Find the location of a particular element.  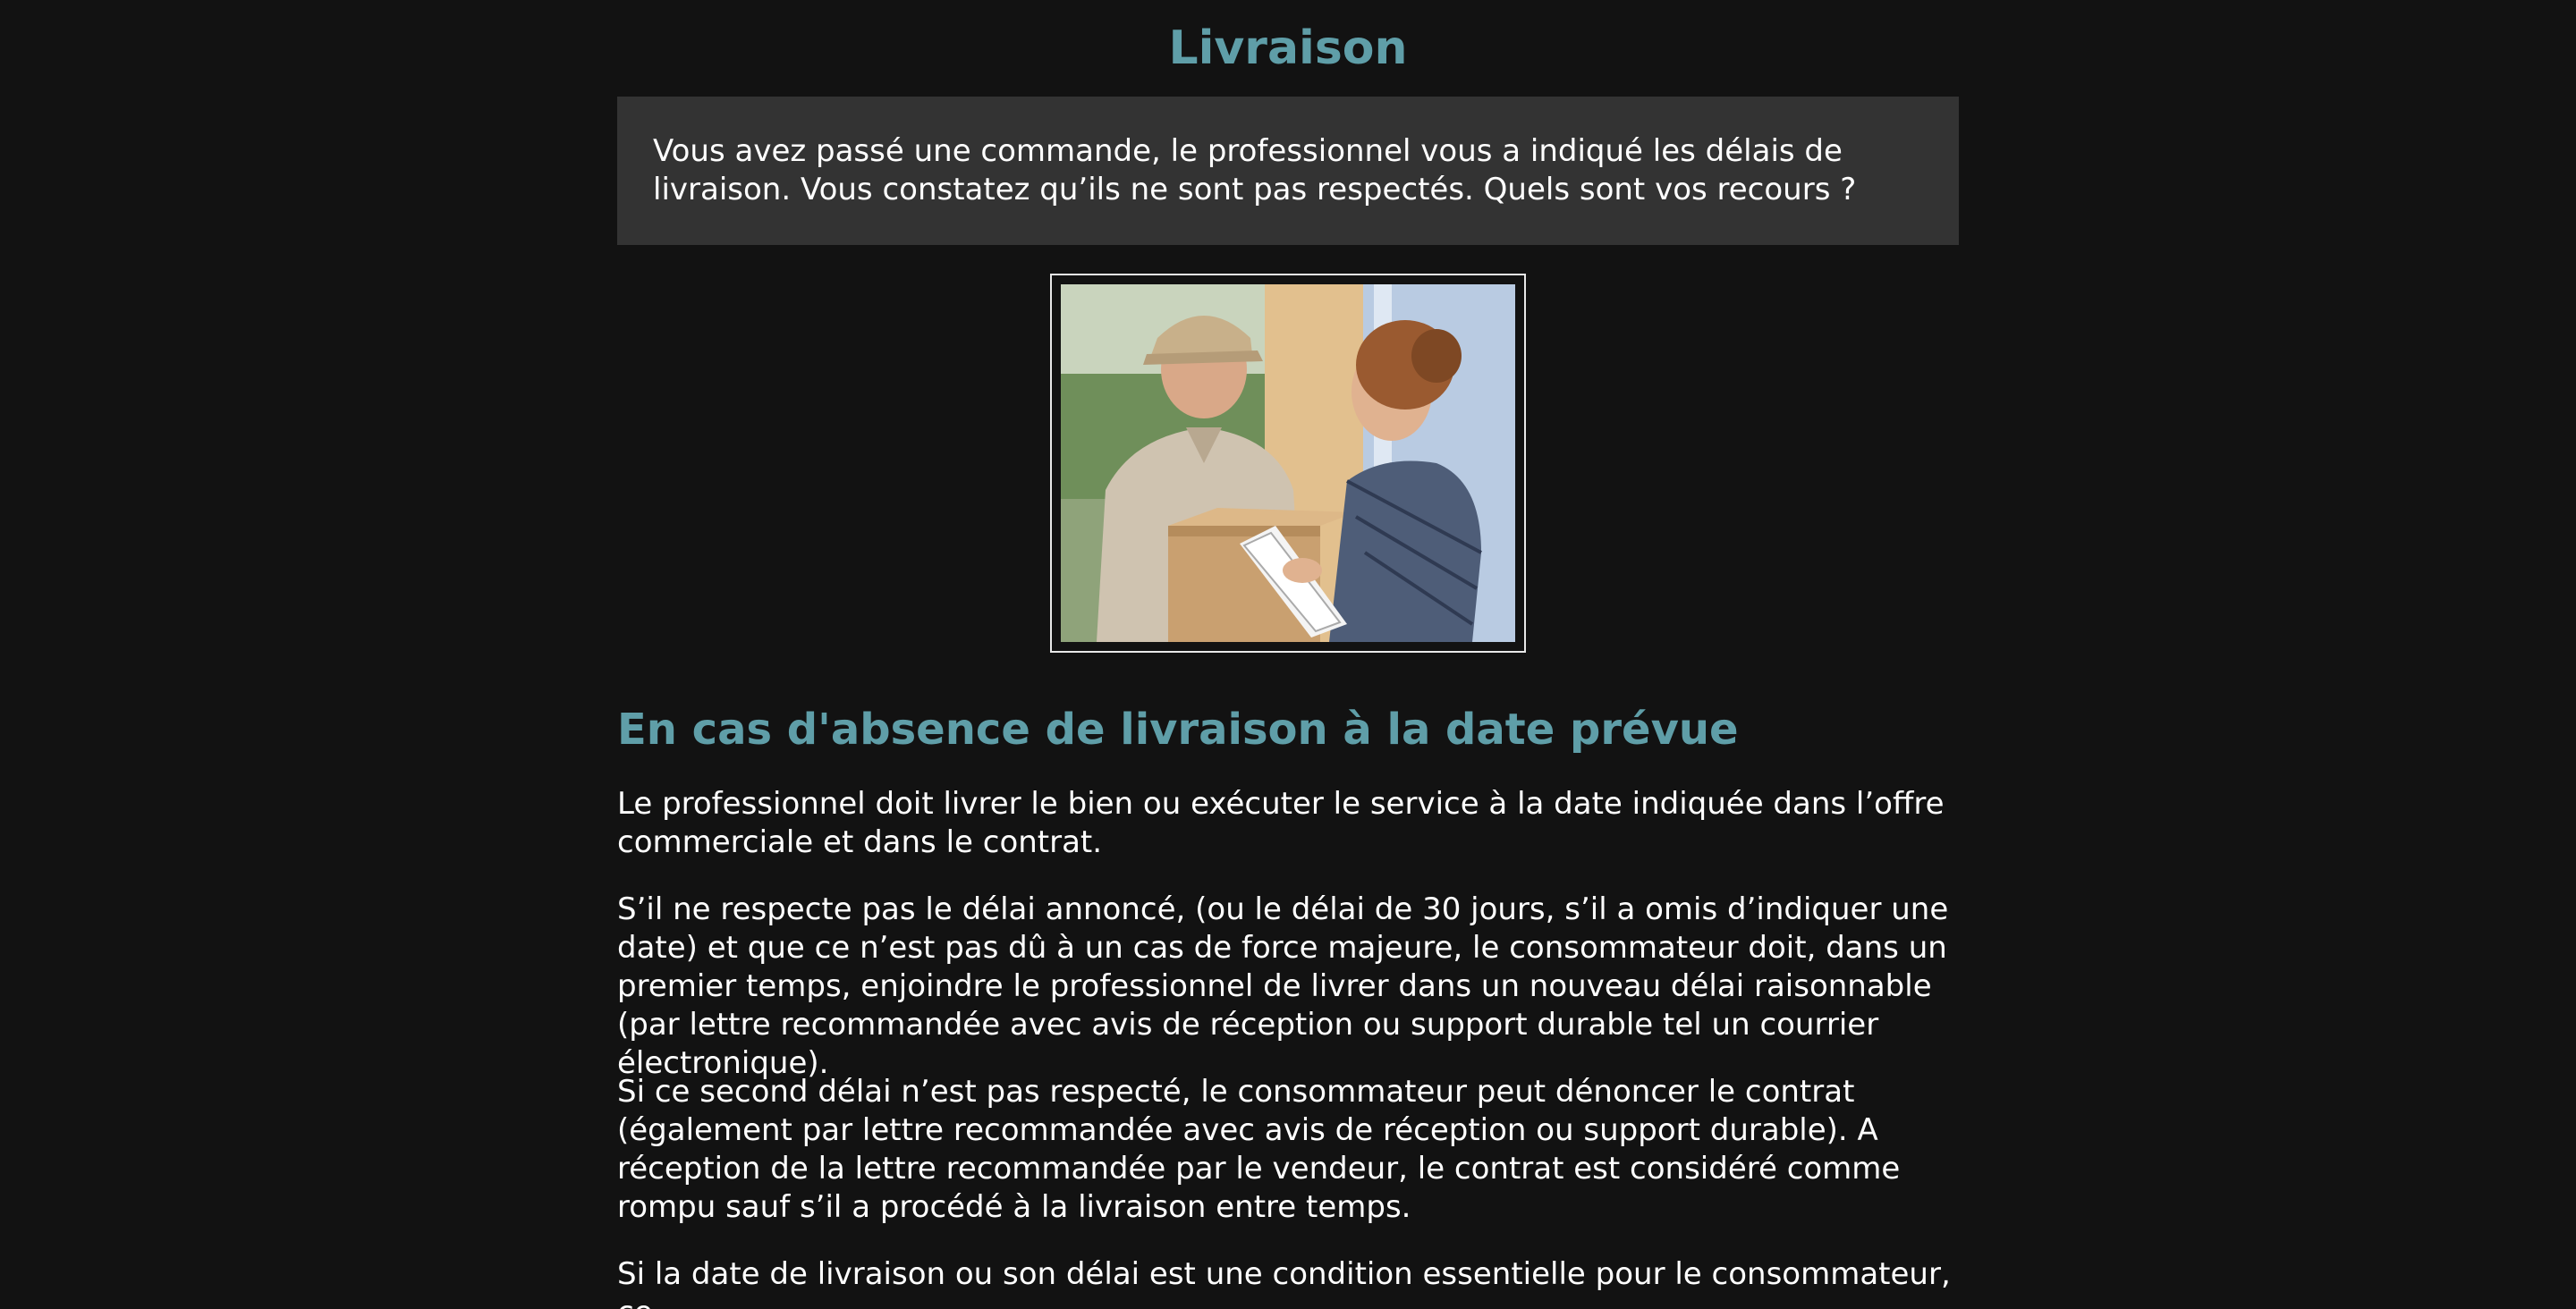

page-title: Livraison is located at coordinates (1288, 48).